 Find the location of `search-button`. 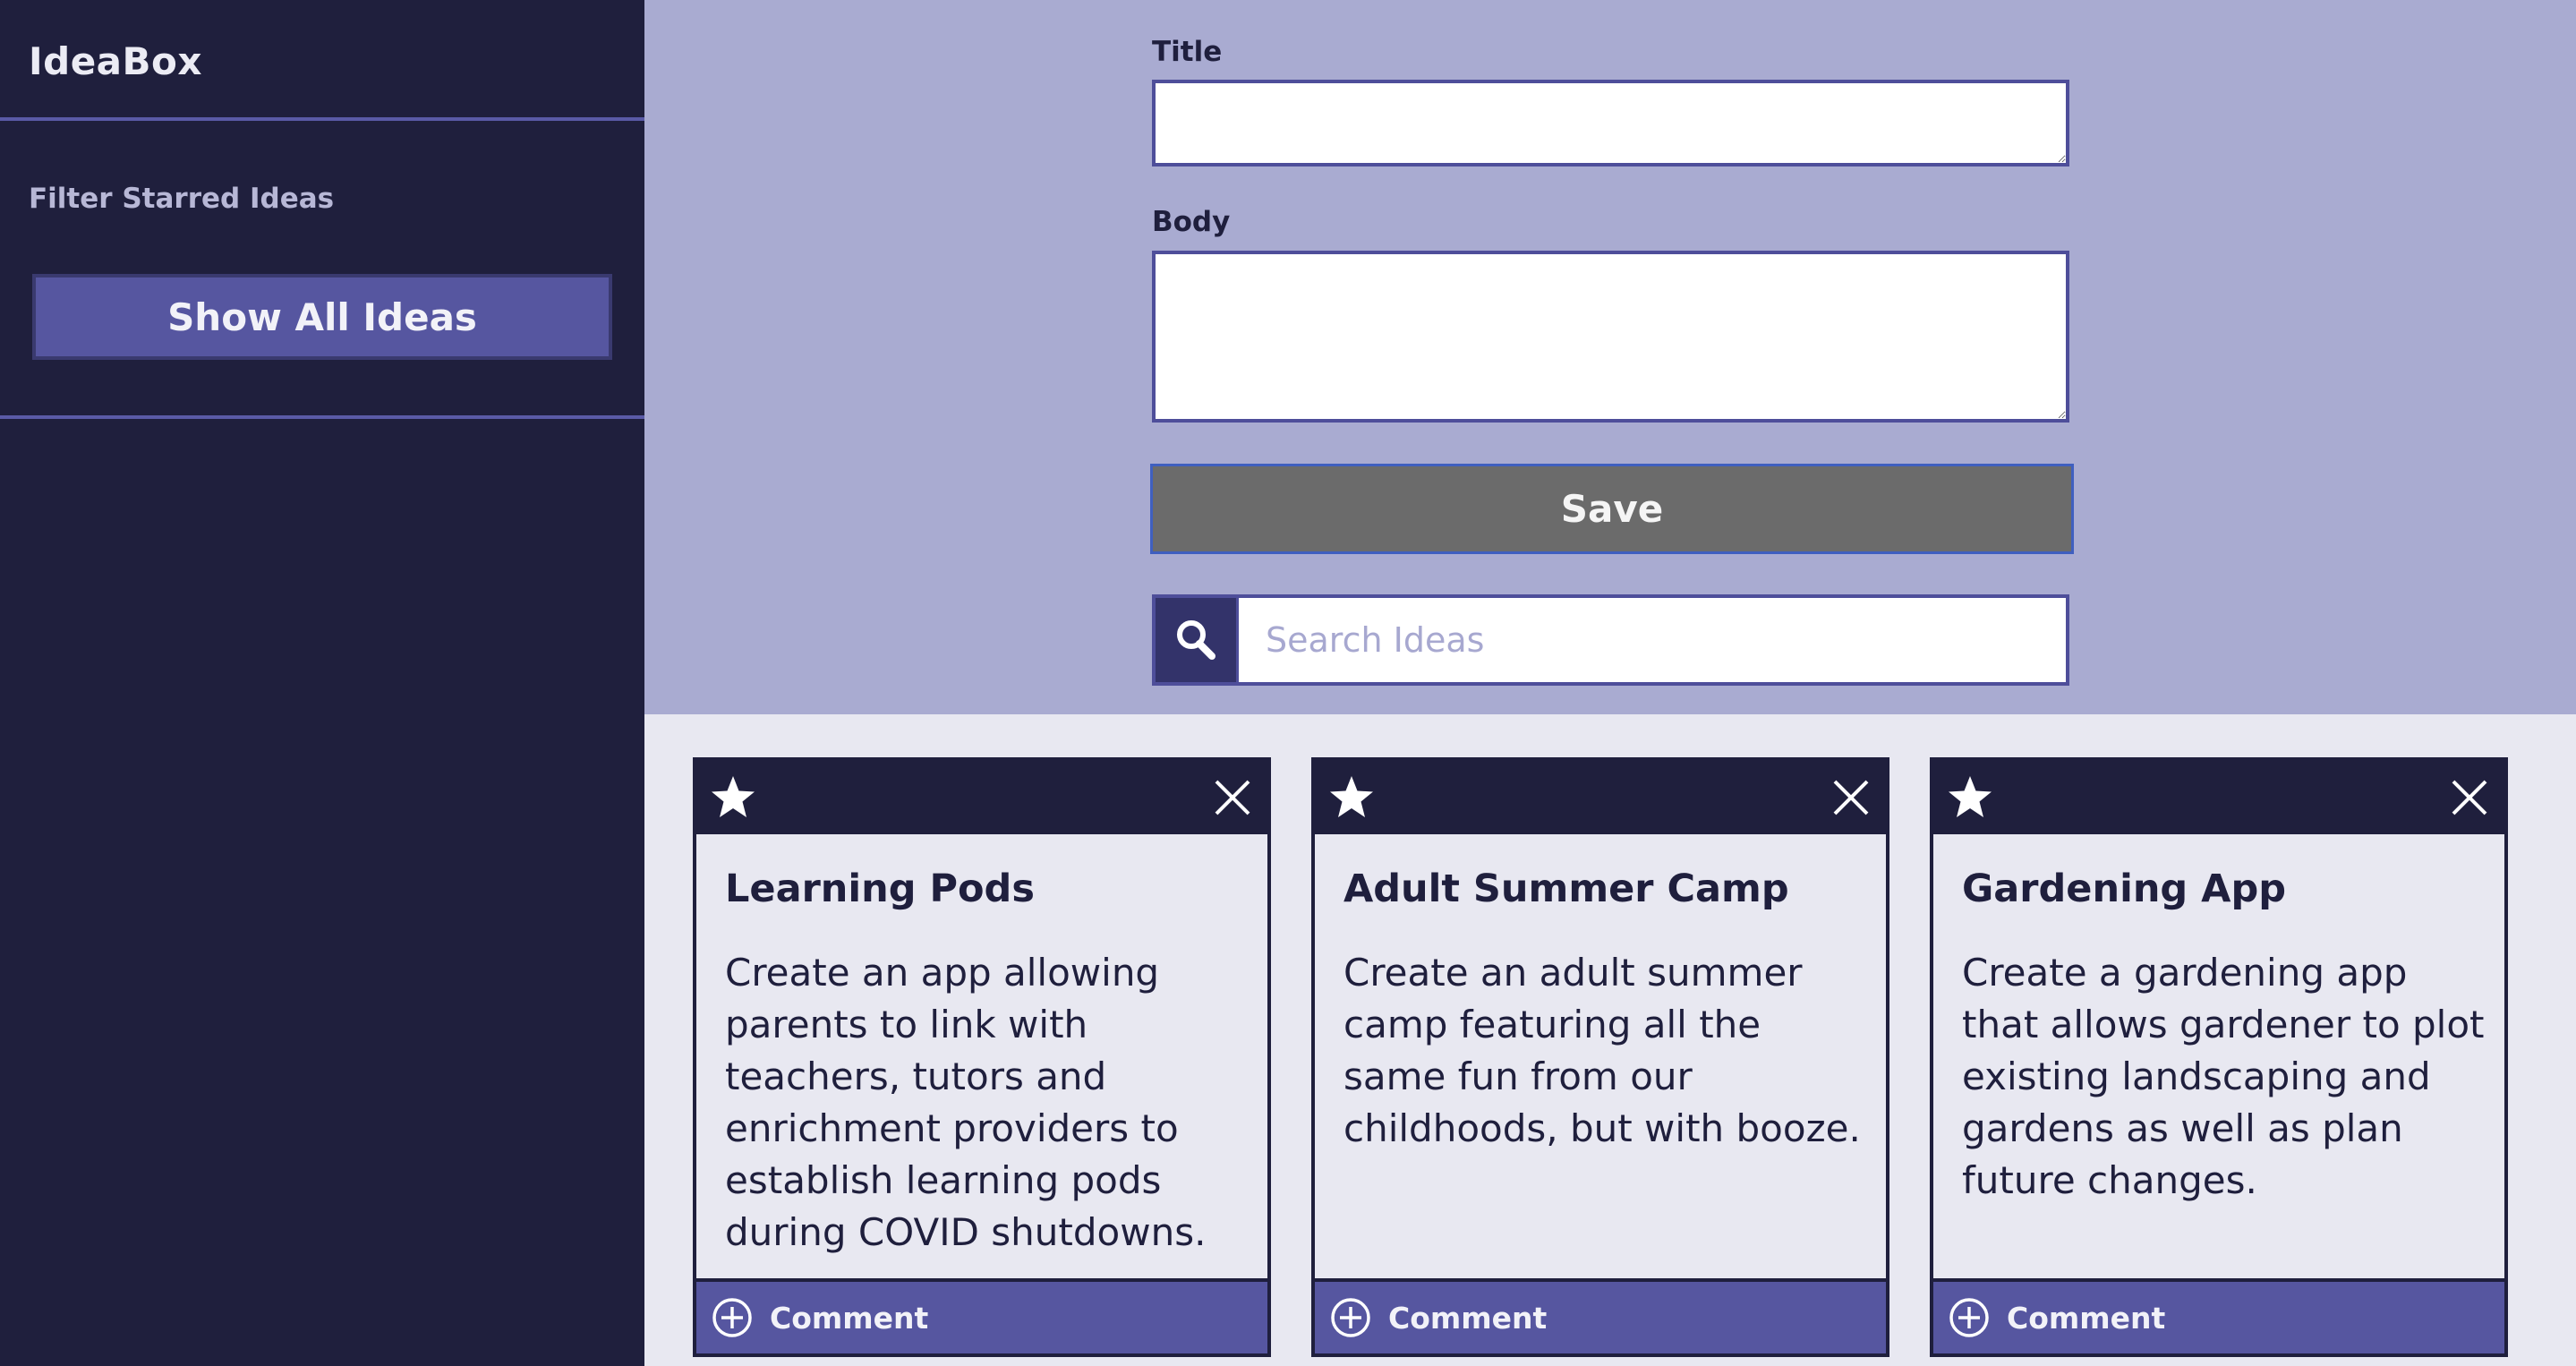

search-button is located at coordinates (1196, 640).